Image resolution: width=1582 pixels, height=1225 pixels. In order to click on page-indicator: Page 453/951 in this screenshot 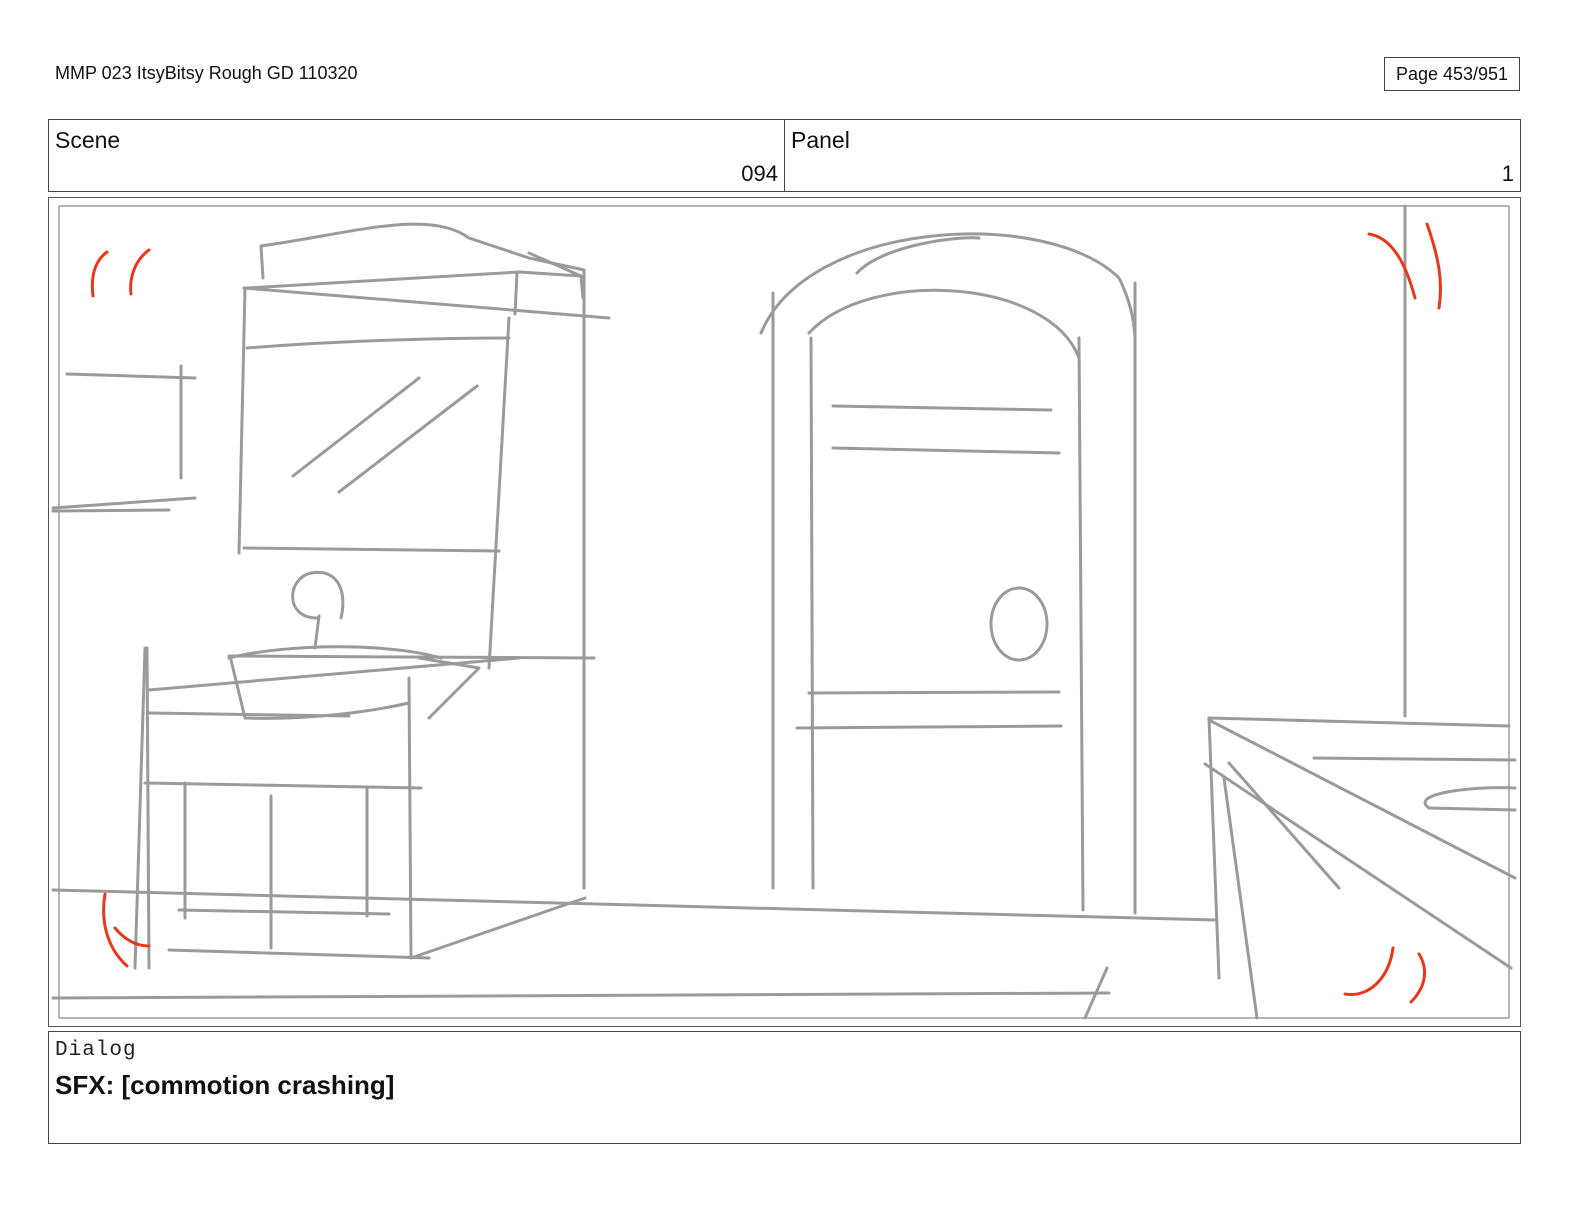, I will do `click(1452, 74)`.